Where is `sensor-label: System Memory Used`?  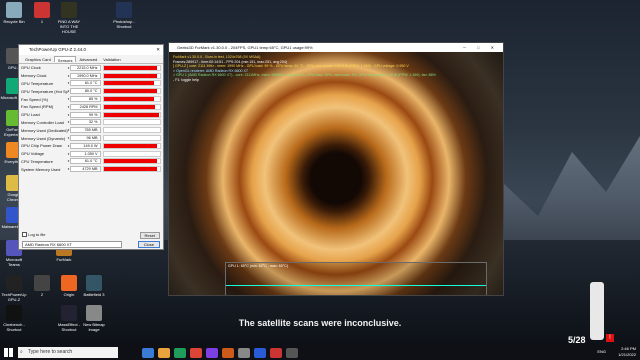
sensor-label: System Memory Used is located at coordinates (41, 169).